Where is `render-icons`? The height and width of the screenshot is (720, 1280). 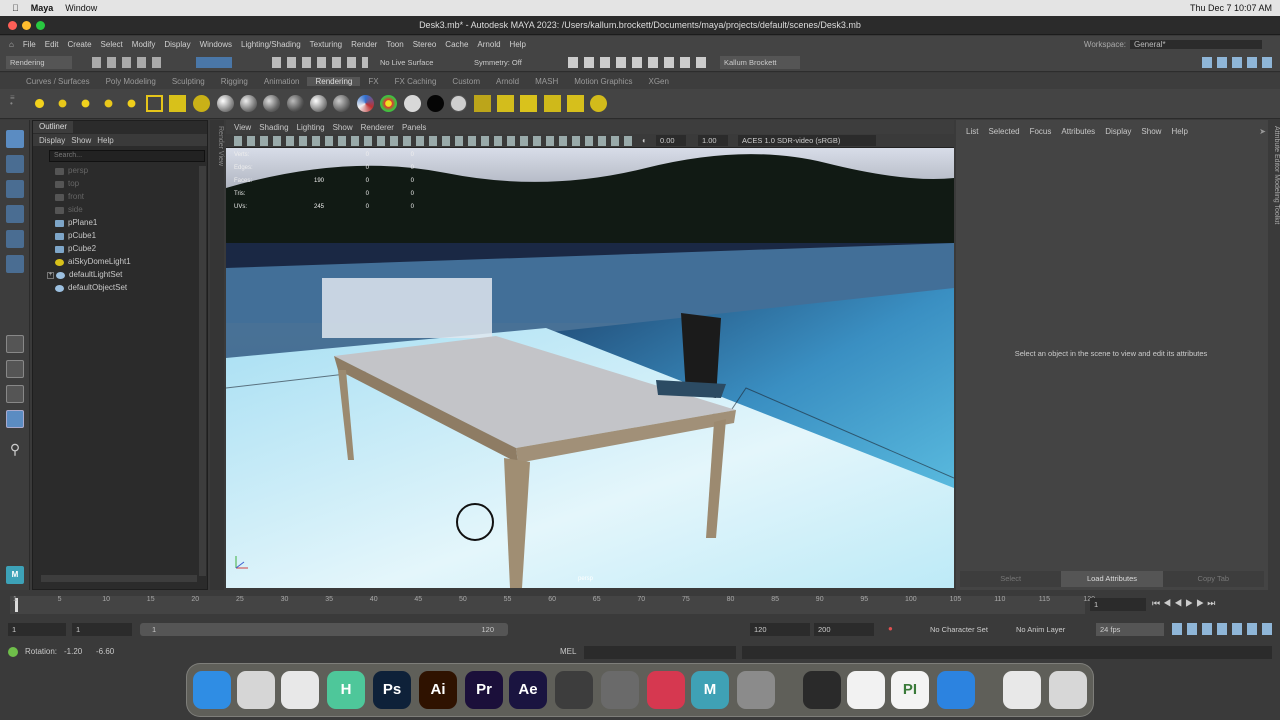
render-icons is located at coordinates (638, 62).